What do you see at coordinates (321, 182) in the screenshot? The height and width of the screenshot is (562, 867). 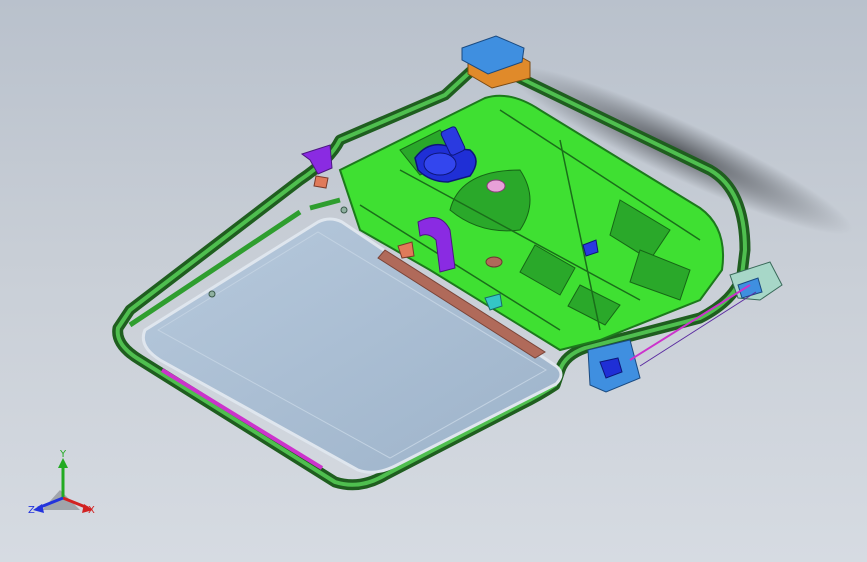 I see `link-bracket` at bounding box center [321, 182].